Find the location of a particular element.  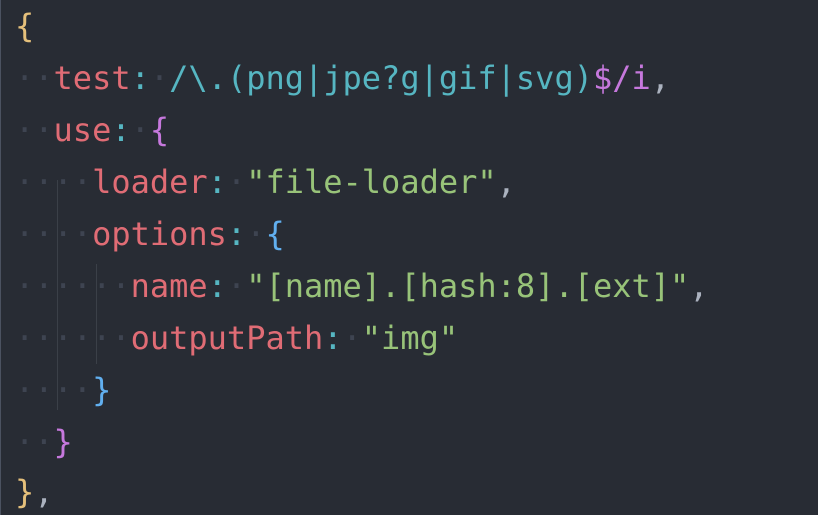

string-value: "img" is located at coordinates (410, 338).